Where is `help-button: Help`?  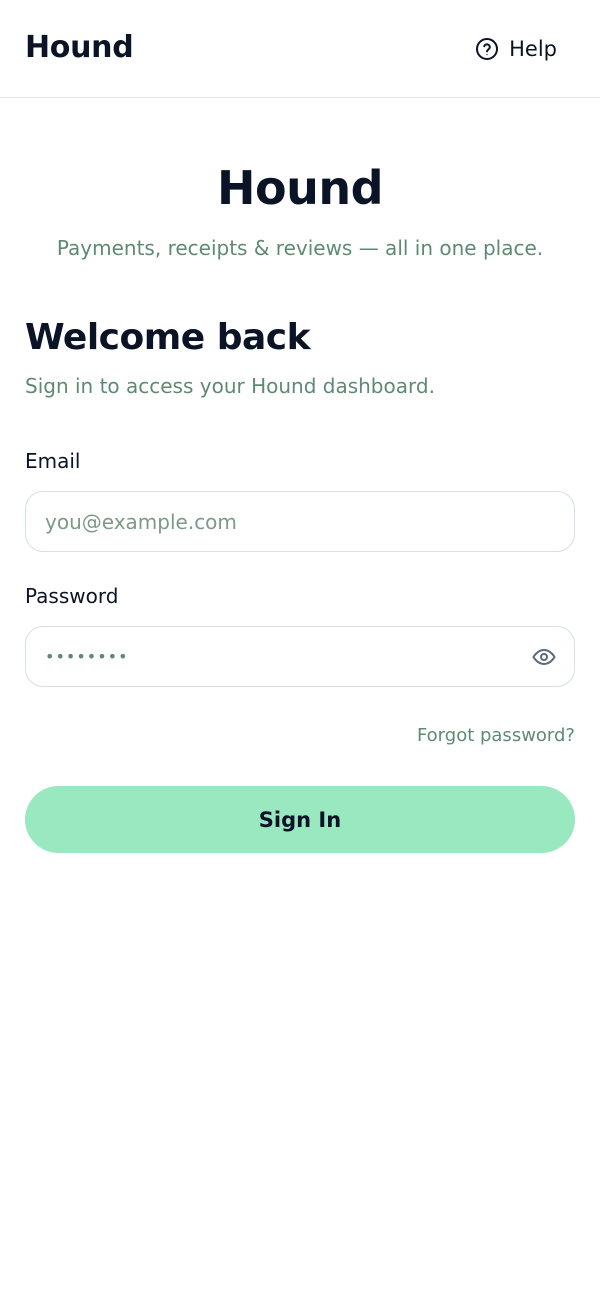
help-button: Help is located at coordinates (516, 49).